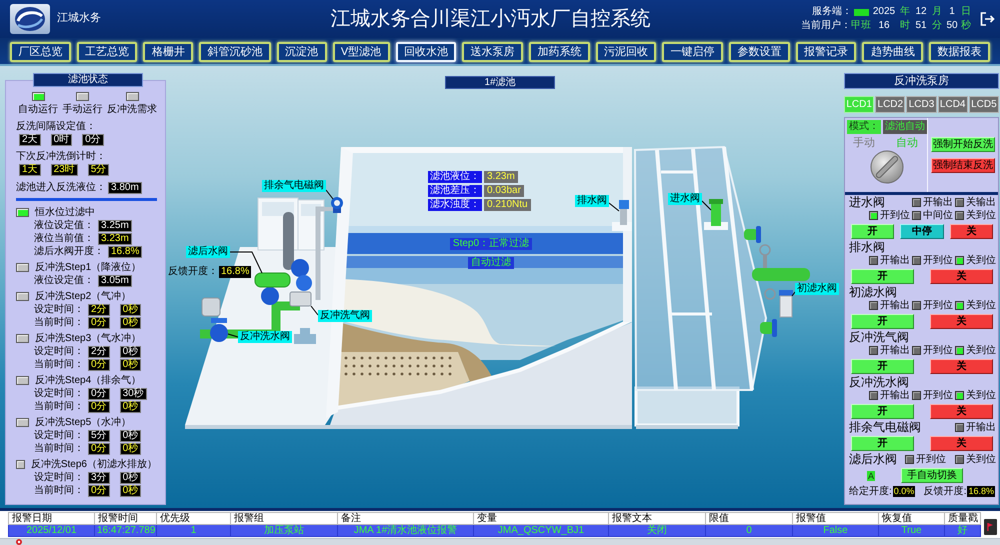  I want to click on nav-button: 数据报表, so click(959, 52).